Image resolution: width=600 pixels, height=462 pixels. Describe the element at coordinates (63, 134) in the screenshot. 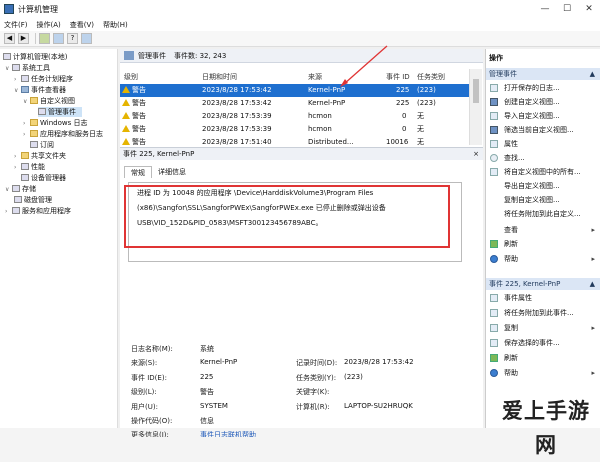

I see `tree-item-app-service-logs: › 应用程序和服务日志` at that location.